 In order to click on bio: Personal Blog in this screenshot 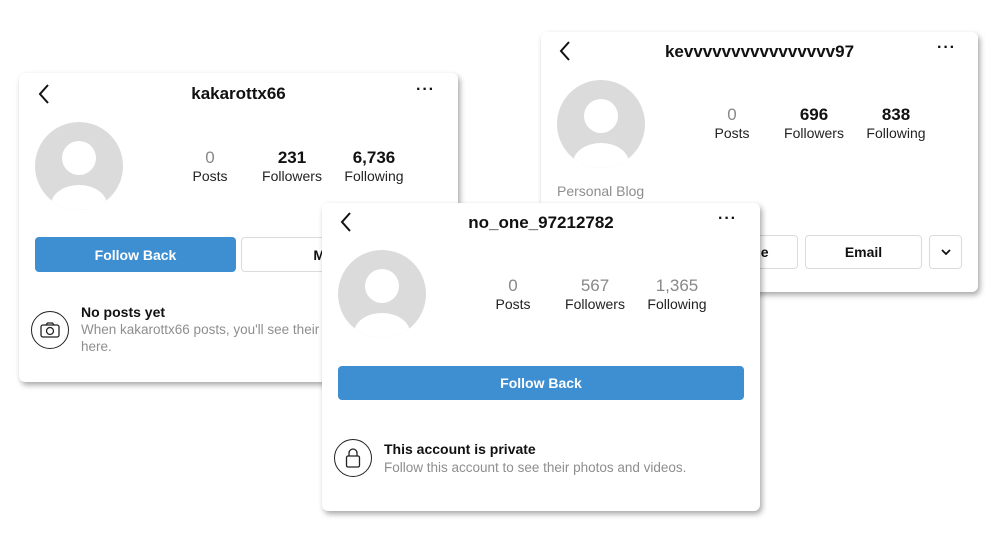, I will do `click(601, 191)`.